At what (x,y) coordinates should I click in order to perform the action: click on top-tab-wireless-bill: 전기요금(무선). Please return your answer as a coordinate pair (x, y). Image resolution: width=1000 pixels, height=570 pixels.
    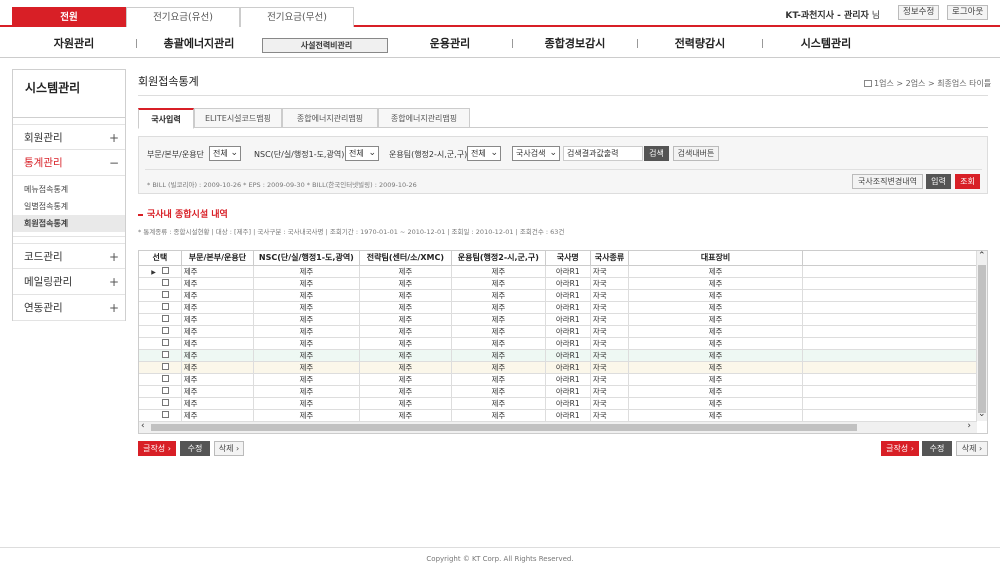
    Looking at the image, I should click on (297, 17).